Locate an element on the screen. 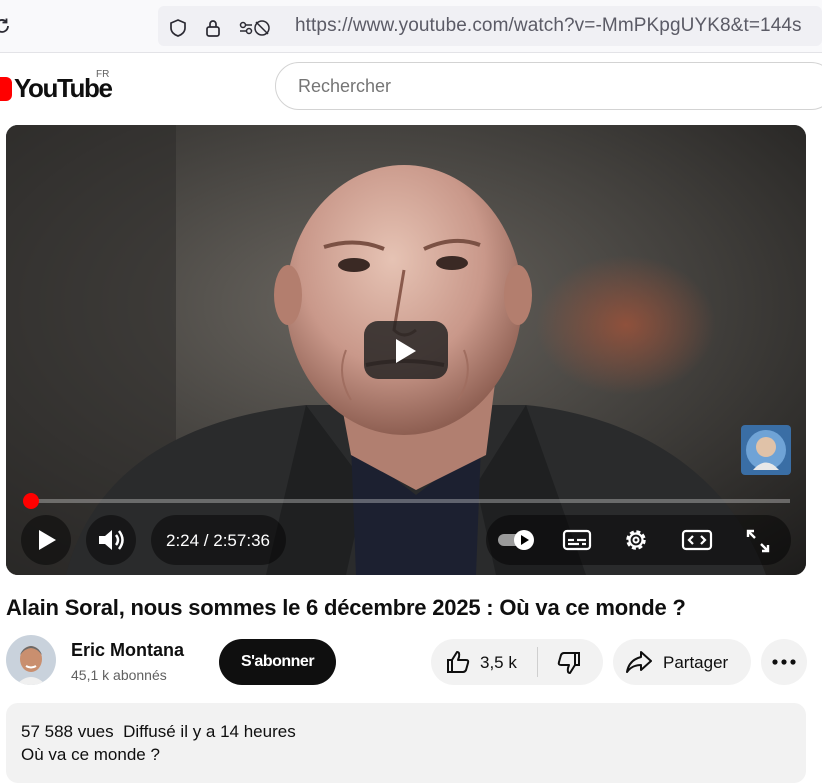 Image resolution: width=822 pixels, height=783 pixels. share-icon is located at coordinates (639, 662).